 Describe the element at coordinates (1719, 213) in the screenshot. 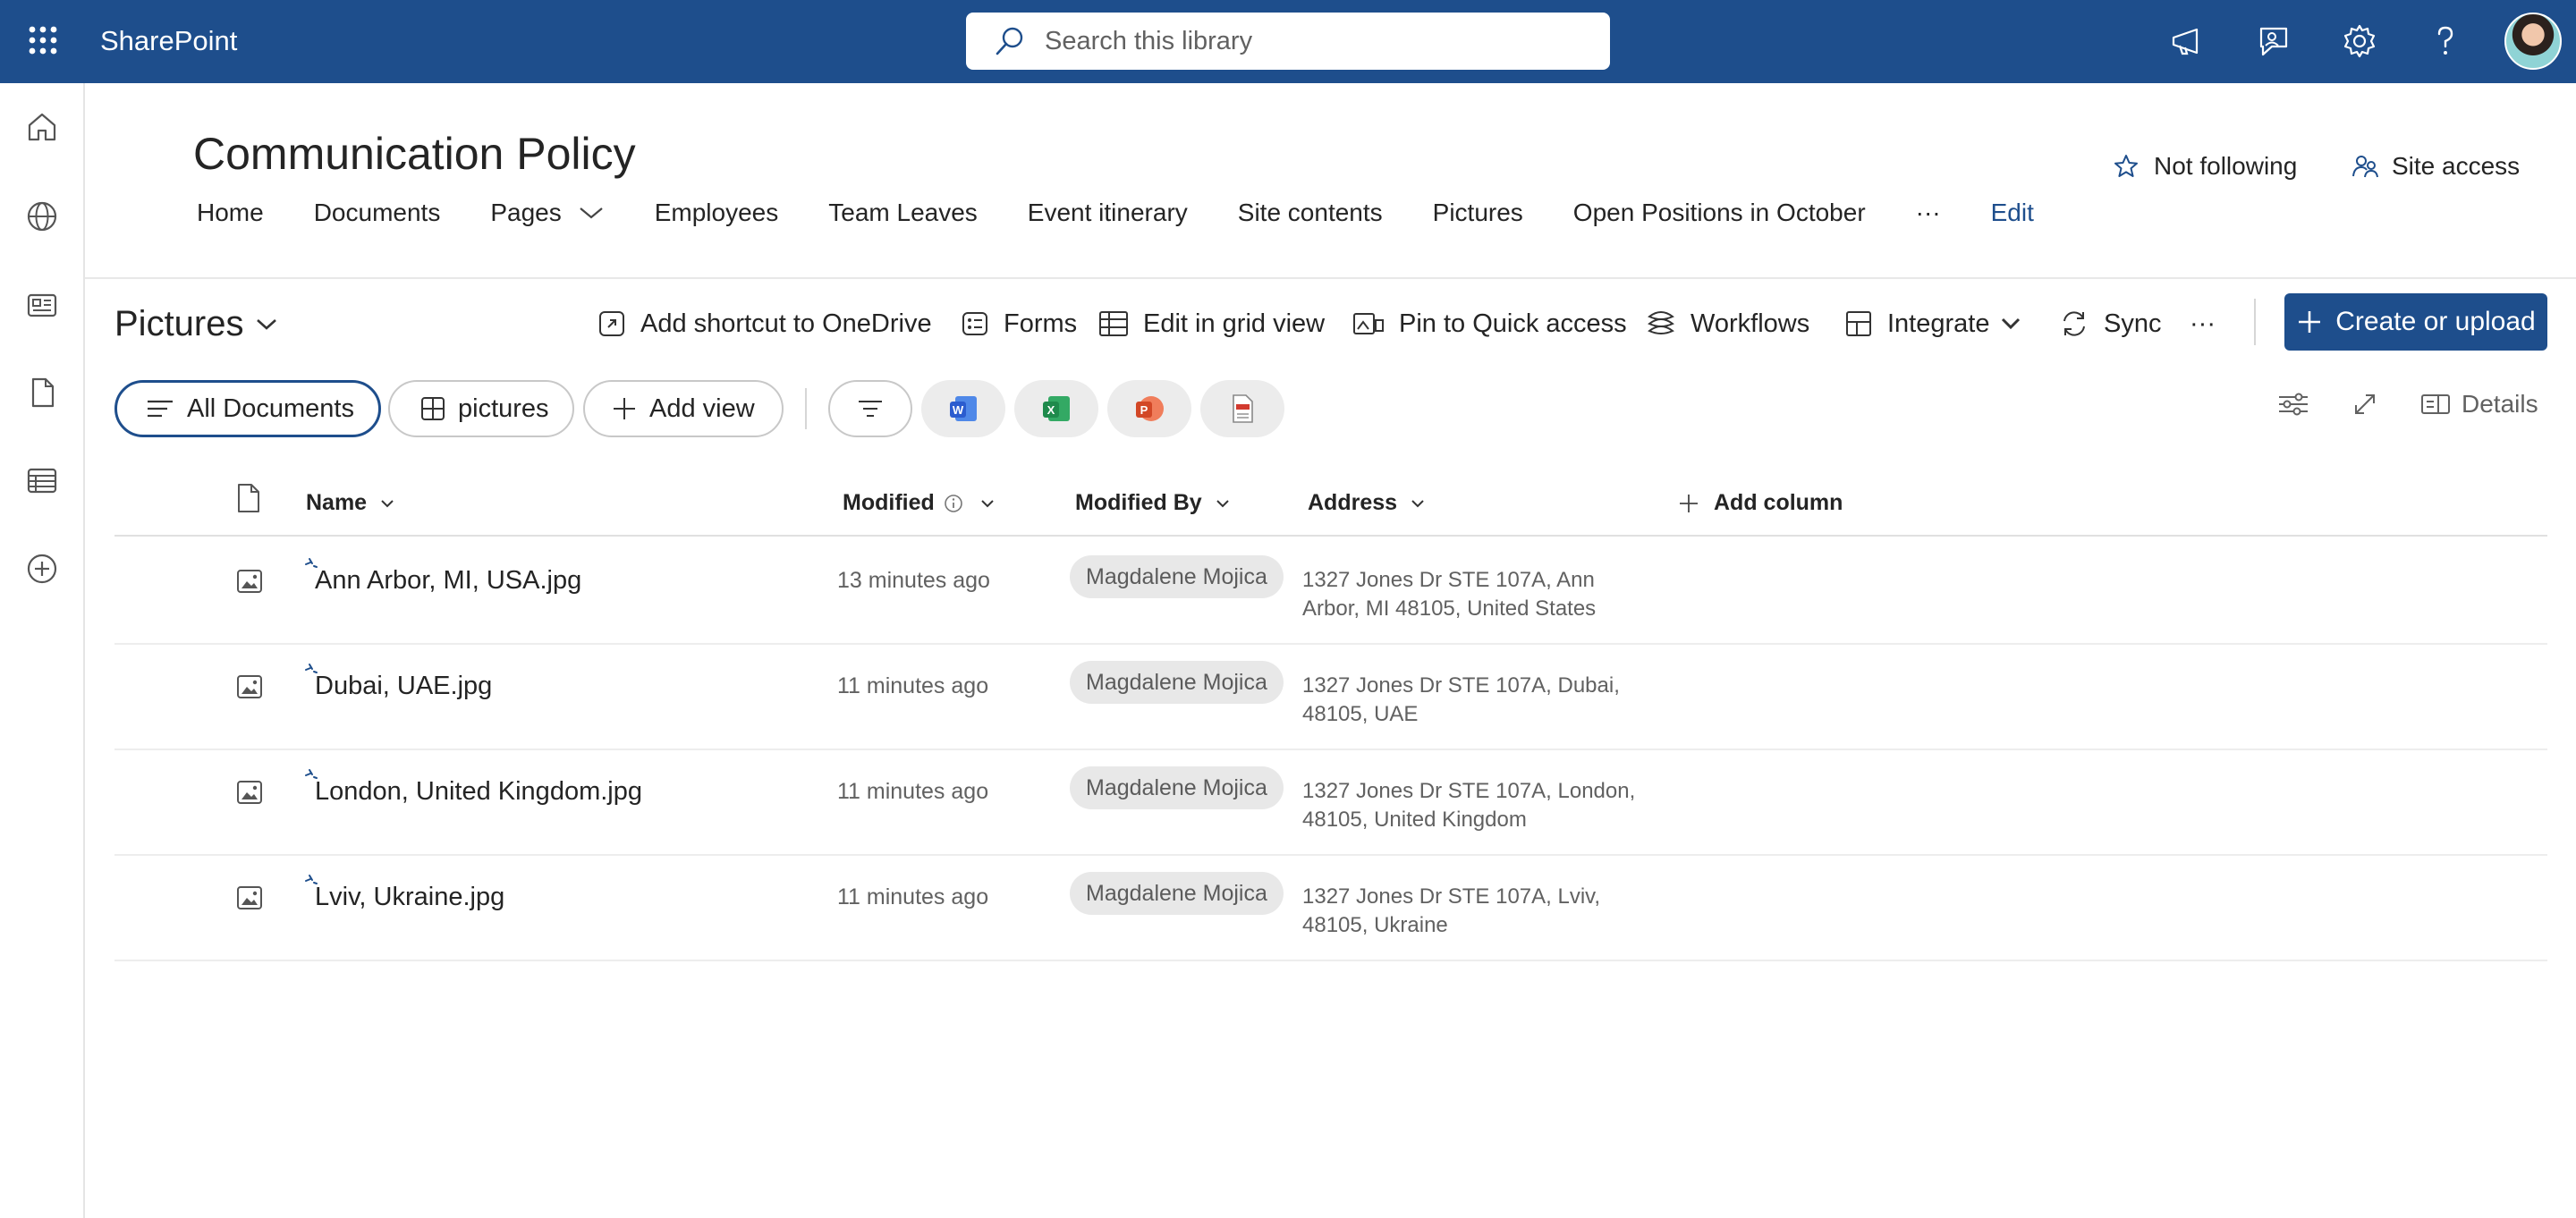

I see `nav-open-positions: Open Positions in October` at that location.